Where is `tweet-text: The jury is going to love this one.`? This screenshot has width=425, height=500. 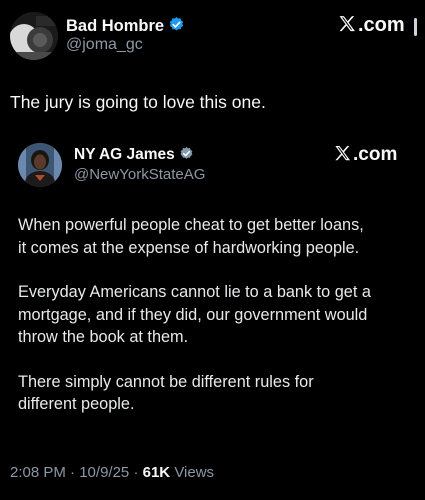
tweet-text: The jury is going to love this one. is located at coordinates (138, 102).